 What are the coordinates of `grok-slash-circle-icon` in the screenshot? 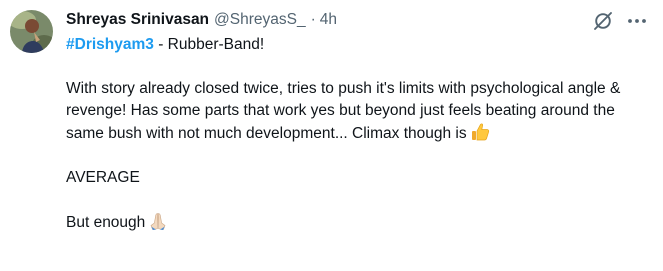 It's located at (603, 21).